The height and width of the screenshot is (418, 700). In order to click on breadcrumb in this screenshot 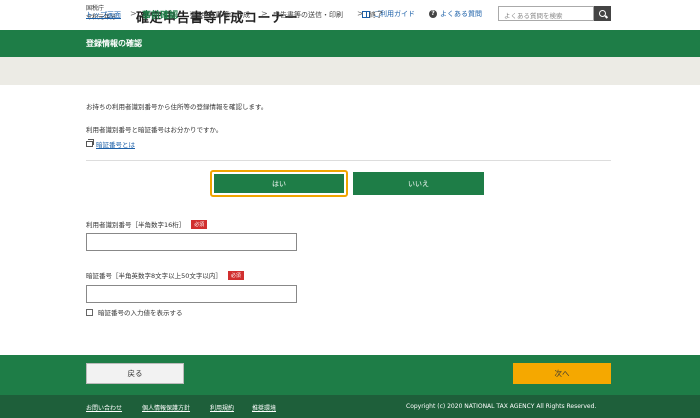, I will do `click(350, 71)`.